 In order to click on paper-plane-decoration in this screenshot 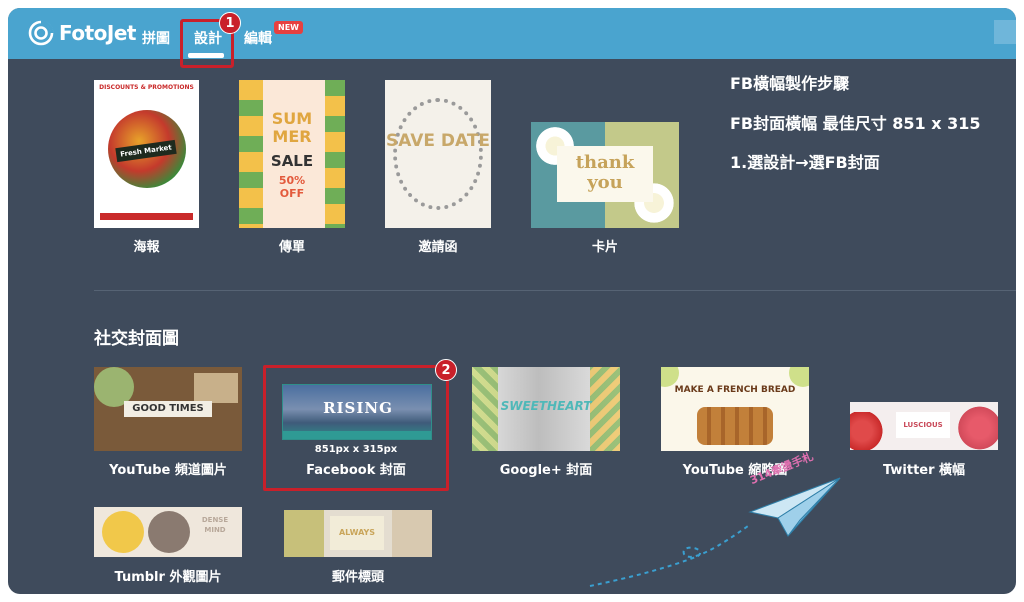, I will do `click(715, 532)`.